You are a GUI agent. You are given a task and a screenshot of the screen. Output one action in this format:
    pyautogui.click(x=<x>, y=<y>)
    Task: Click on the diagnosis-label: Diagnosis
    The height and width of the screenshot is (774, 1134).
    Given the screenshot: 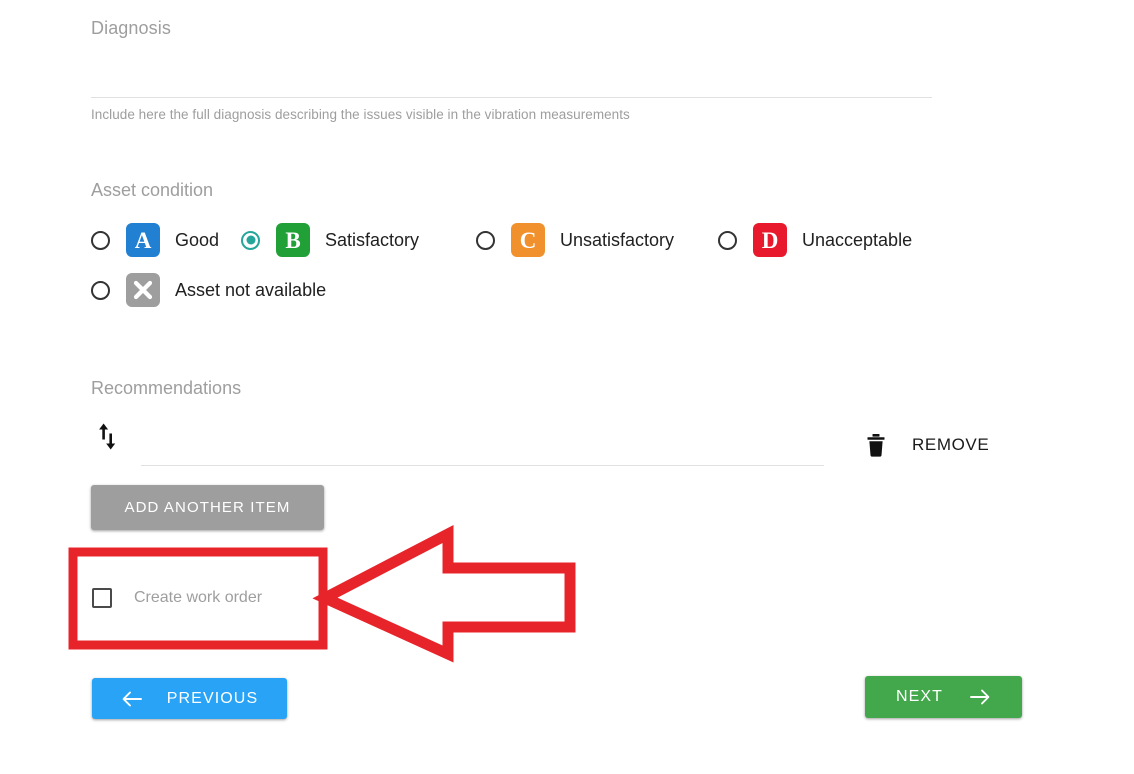 What is the action you would take?
    pyautogui.click(x=131, y=28)
    